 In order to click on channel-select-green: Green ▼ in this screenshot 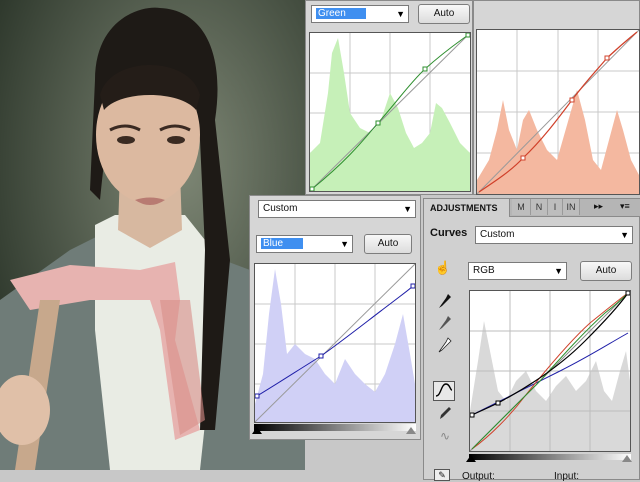, I will do `click(360, 14)`.